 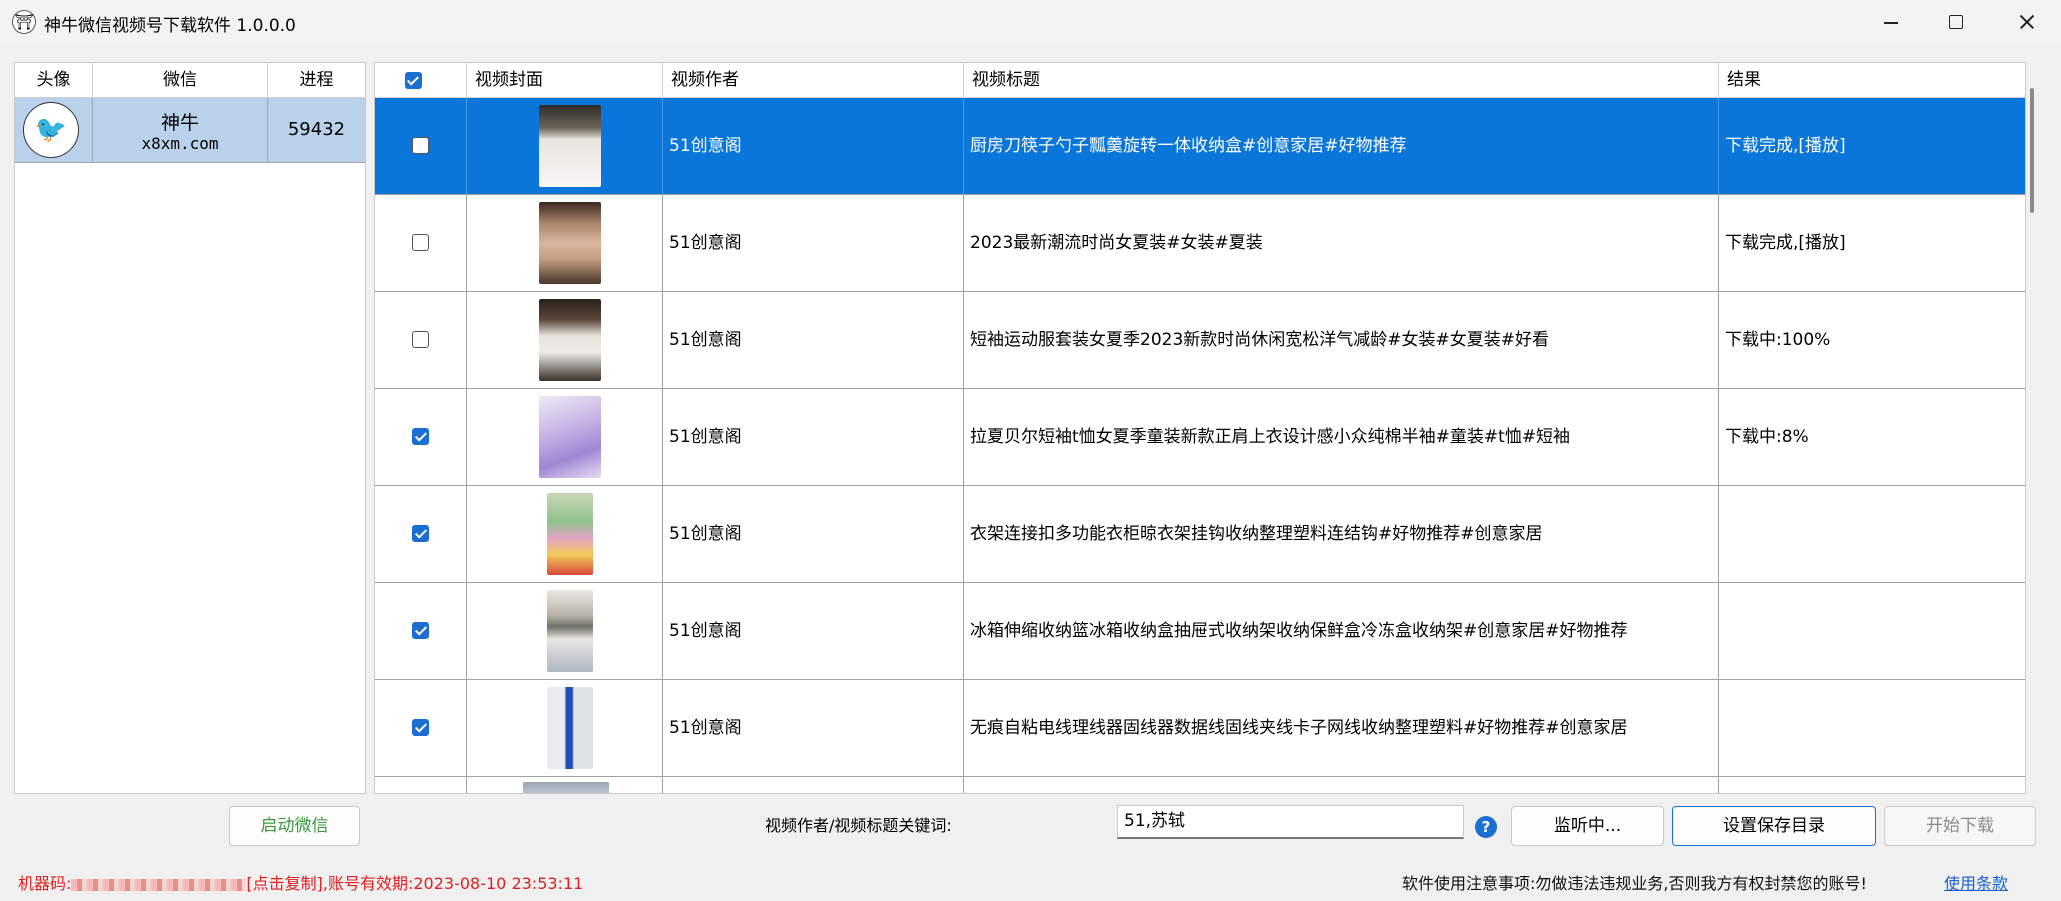 What do you see at coordinates (1872, 340) in the screenshot?
I see `row-result: 下载中:100%` at bounding box center [1872, 340].